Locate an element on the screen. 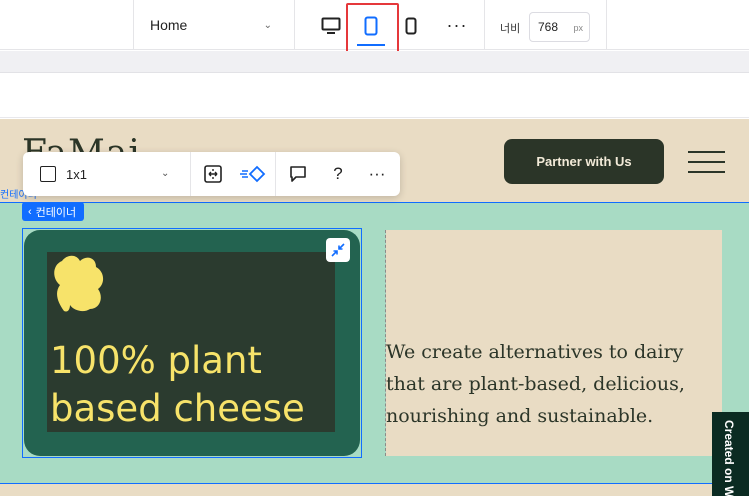 The image size is (749, 496). comment-icon is located at coordinates (298, 174).